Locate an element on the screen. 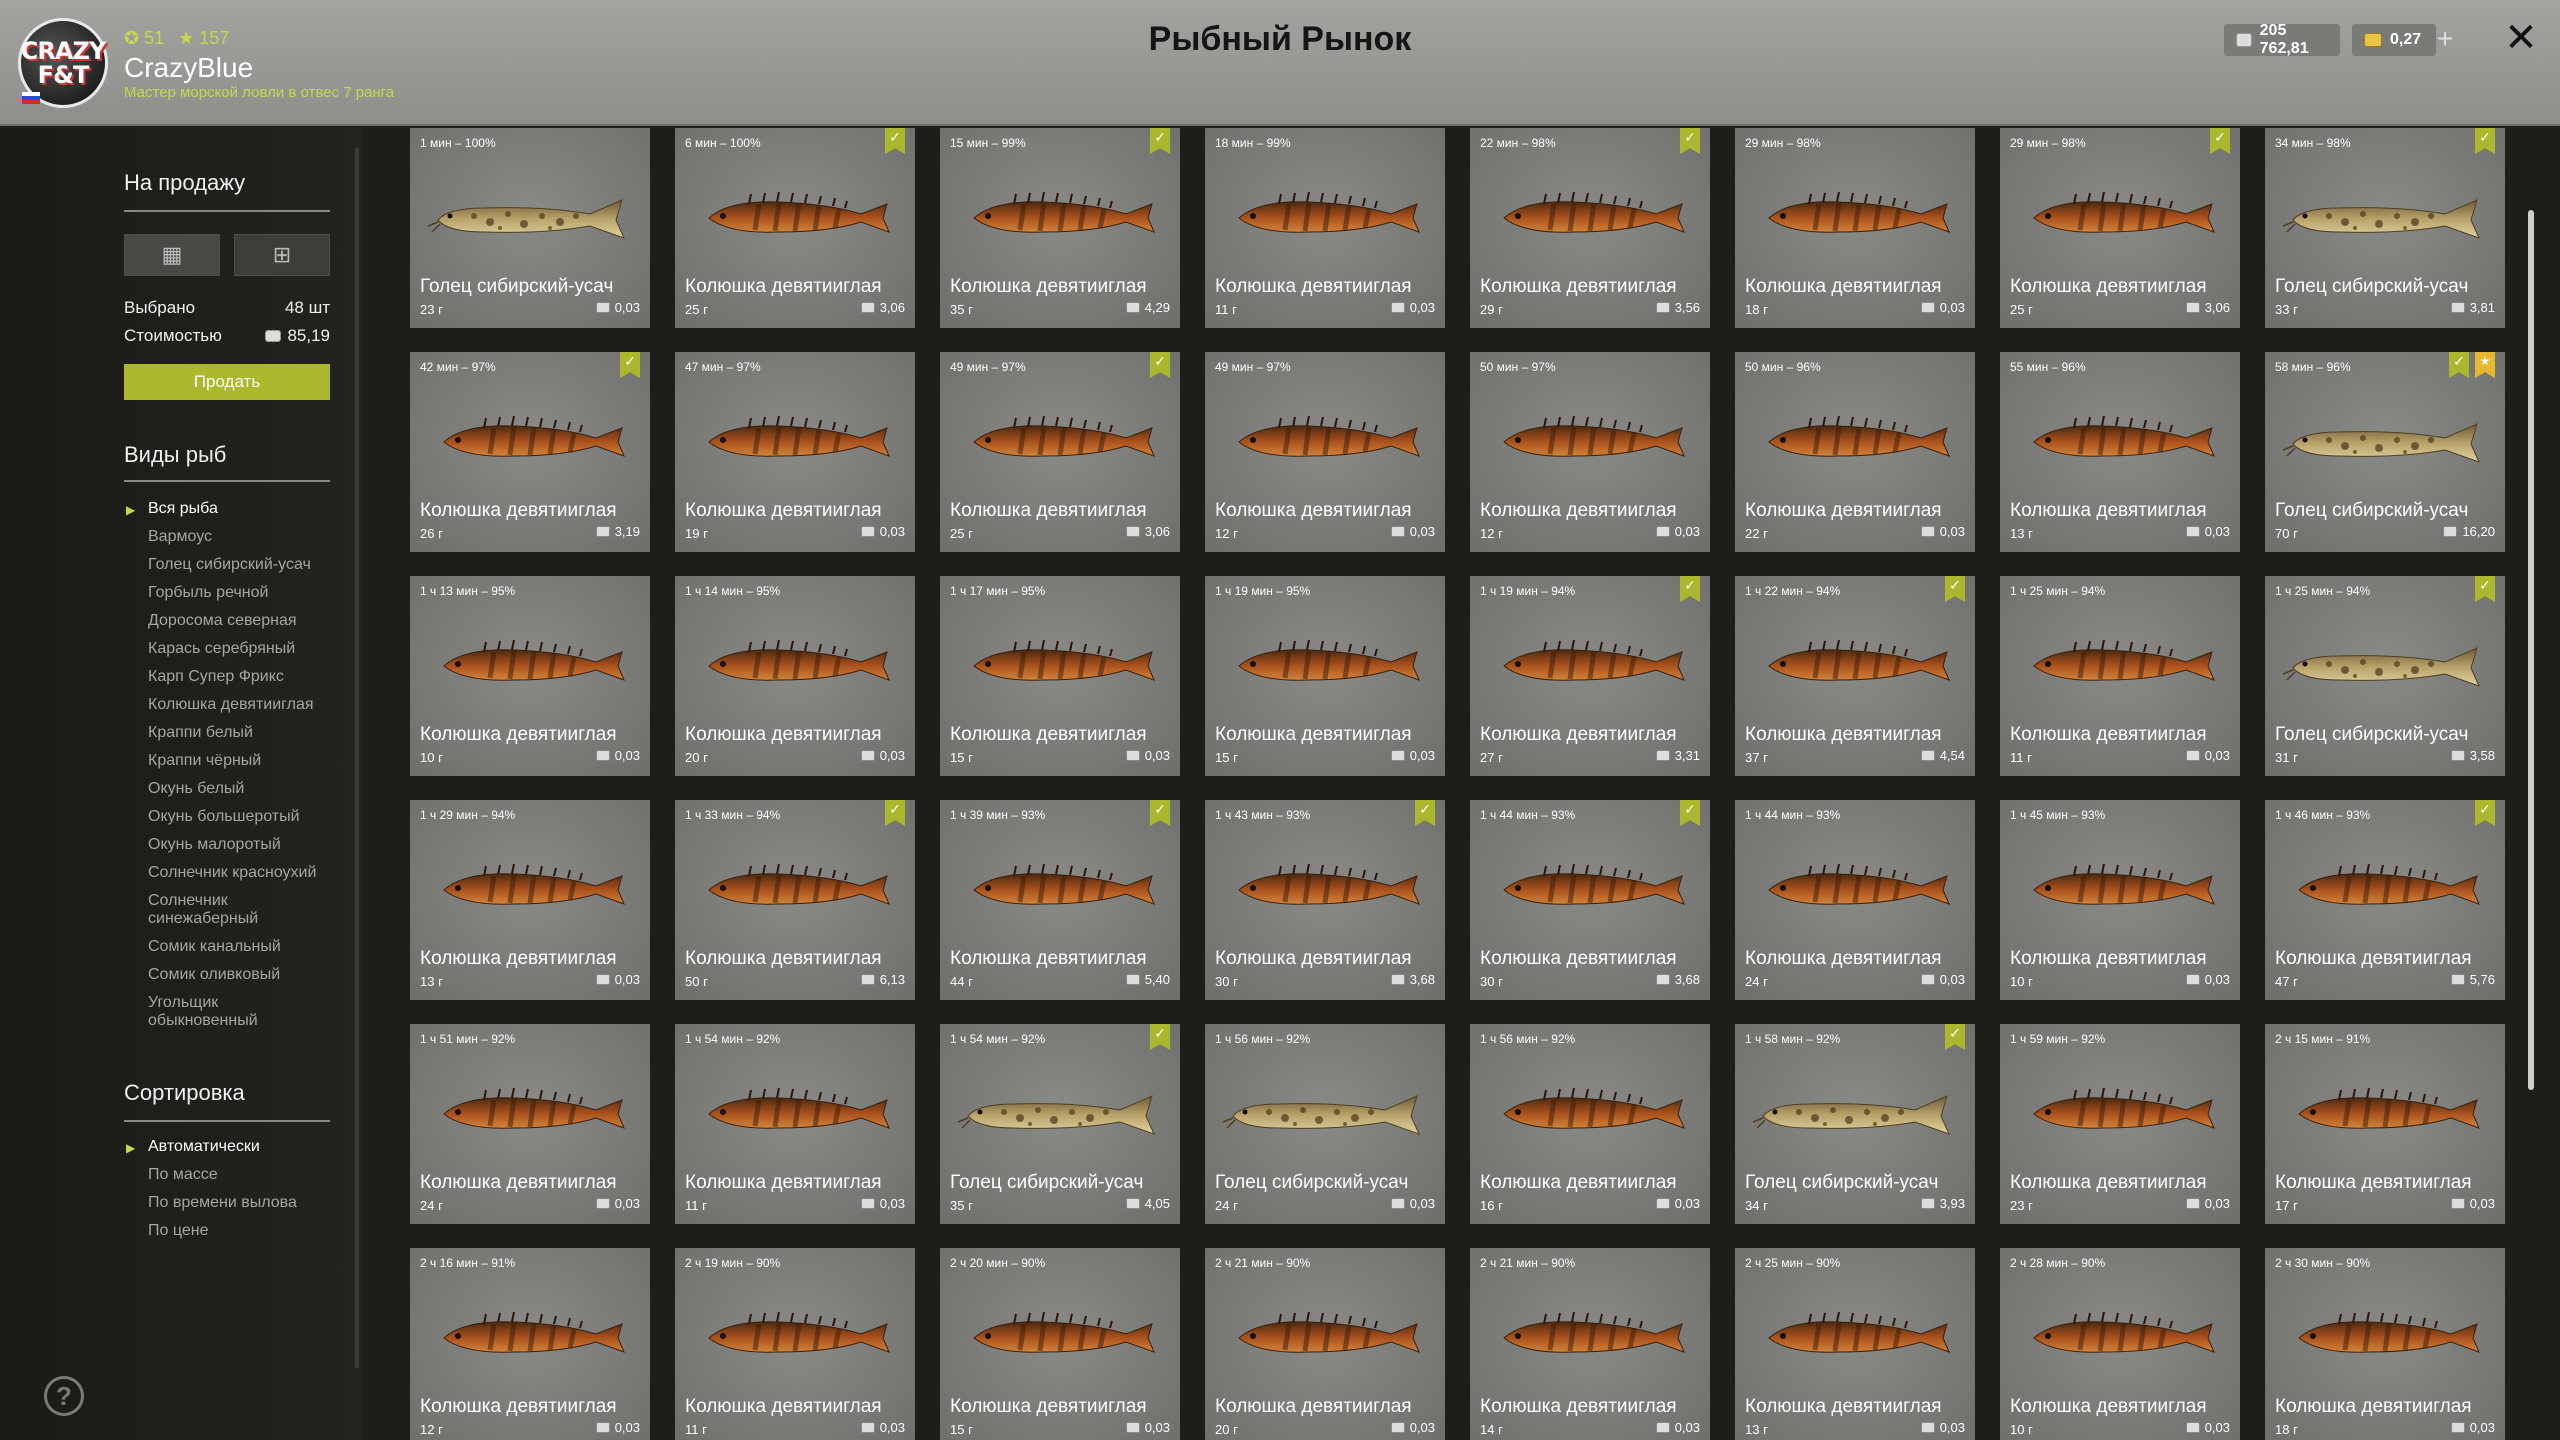  fish-card: 22 мин – 98% ✓ Колюшка девятииглая 29 г 3,56 is located at coordinates (1590, 228).